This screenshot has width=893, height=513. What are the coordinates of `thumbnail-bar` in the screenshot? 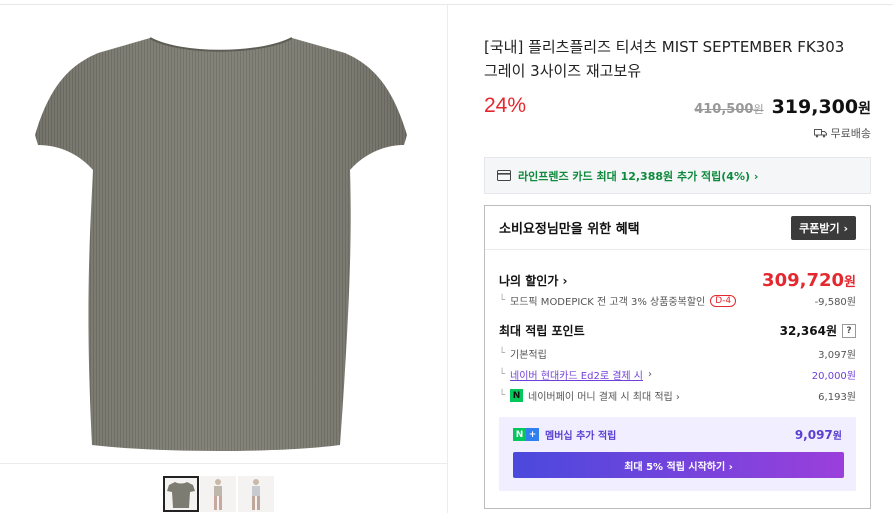 It's located at (223, 488).